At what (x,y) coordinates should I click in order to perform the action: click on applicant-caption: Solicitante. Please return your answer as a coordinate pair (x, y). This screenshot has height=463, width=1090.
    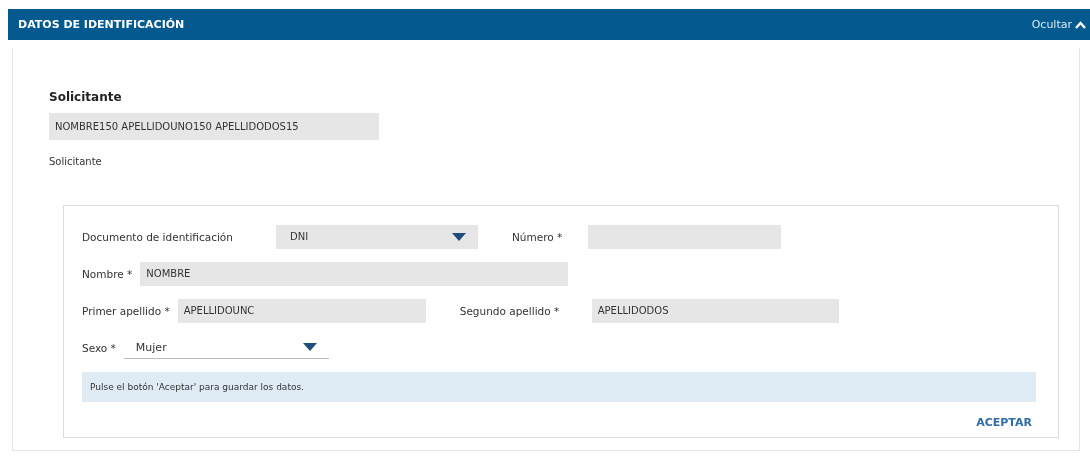
    Looking at the image, I should click on (76, 161).